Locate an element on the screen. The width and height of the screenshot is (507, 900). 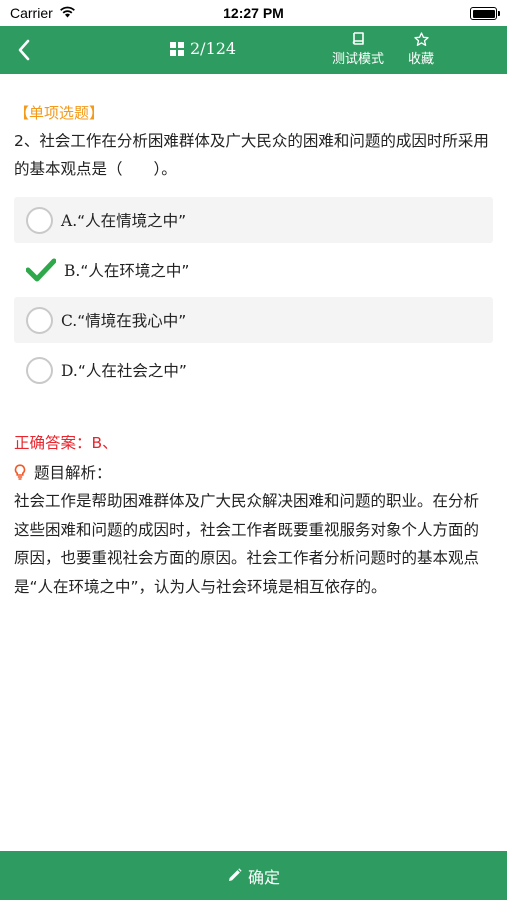
test-mode-button: 测试模式 is located at coordinates (358, 48).